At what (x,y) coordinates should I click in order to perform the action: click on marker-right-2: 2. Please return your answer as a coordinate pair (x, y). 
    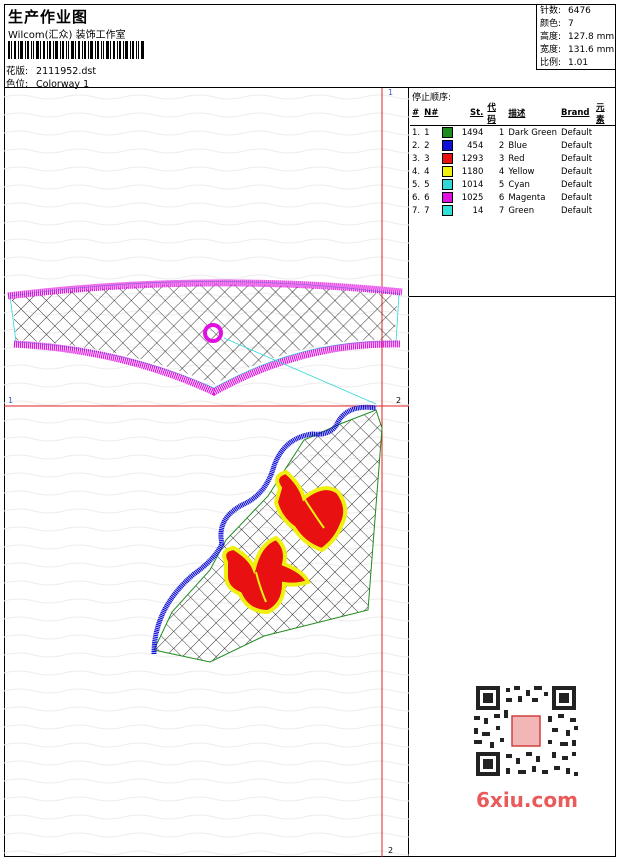
    Looking at the image, I should click on (399, 400).